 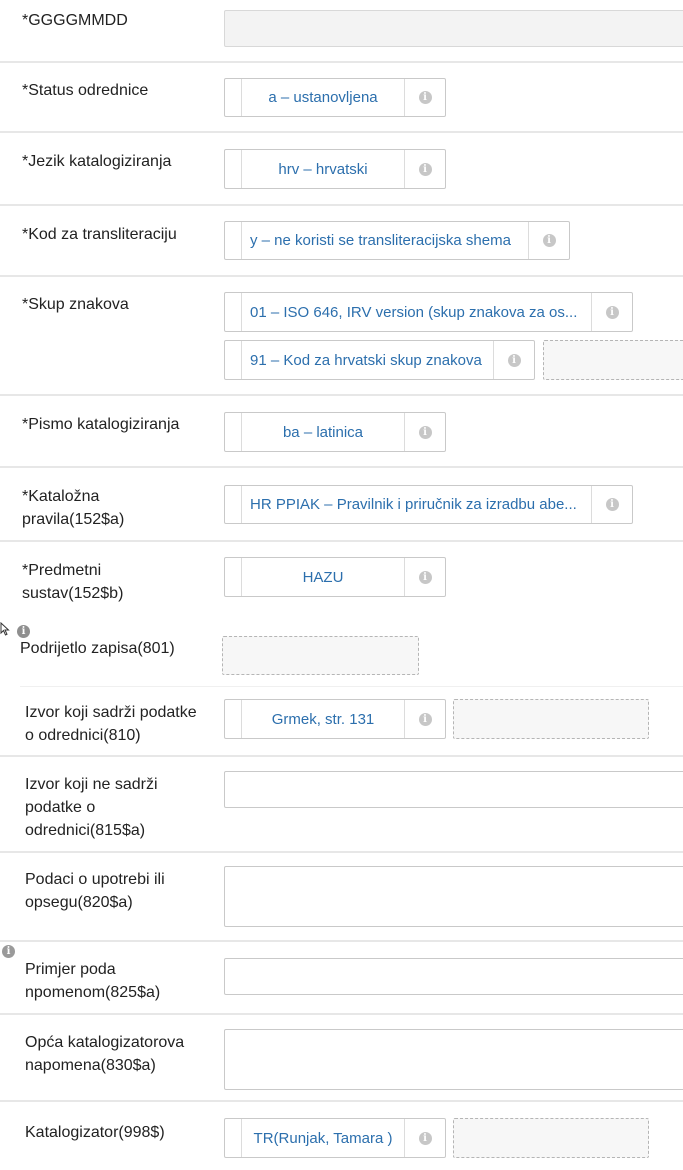 What do you see at coordinates (320, 655) in the screenshot?
I see `origin-add-slot` at bounding box center [320, 655].